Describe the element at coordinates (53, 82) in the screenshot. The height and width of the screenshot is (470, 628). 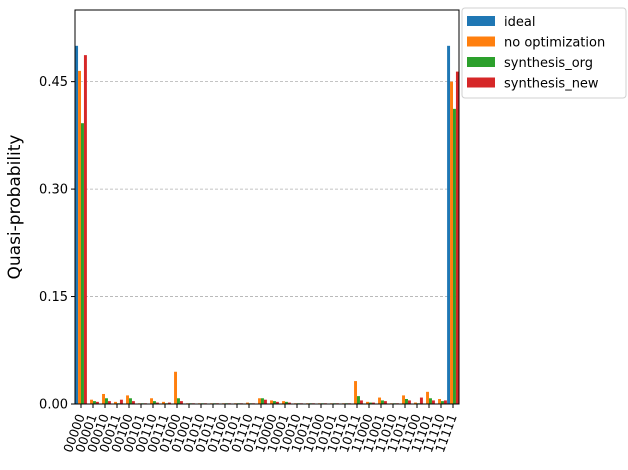
I see `y-tick-label: 0.45` at that location.